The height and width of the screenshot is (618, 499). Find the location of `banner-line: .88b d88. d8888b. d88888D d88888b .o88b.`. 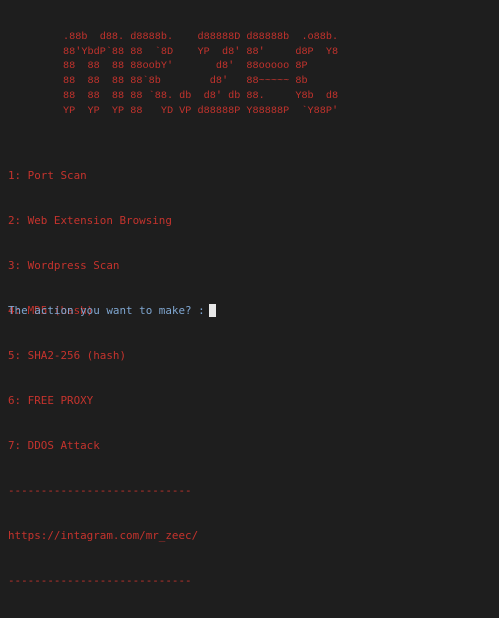

banner-line: .88b d88. d8888b. d88888D d88888b .o88b. is located at coordinates (173, 37).